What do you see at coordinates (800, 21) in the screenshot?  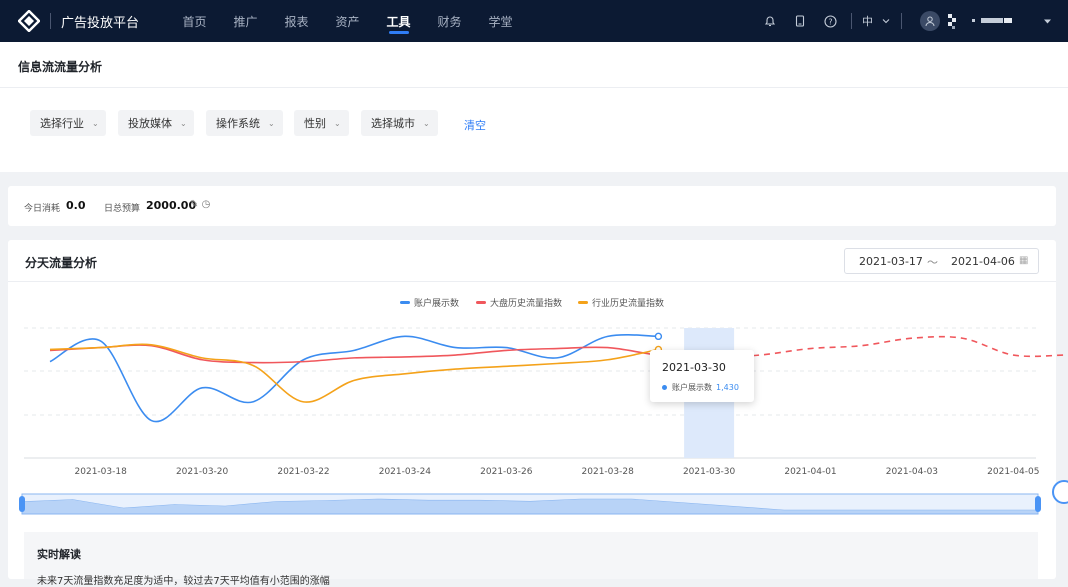 I see `tablet-icon` at bounding box center [800, 21].